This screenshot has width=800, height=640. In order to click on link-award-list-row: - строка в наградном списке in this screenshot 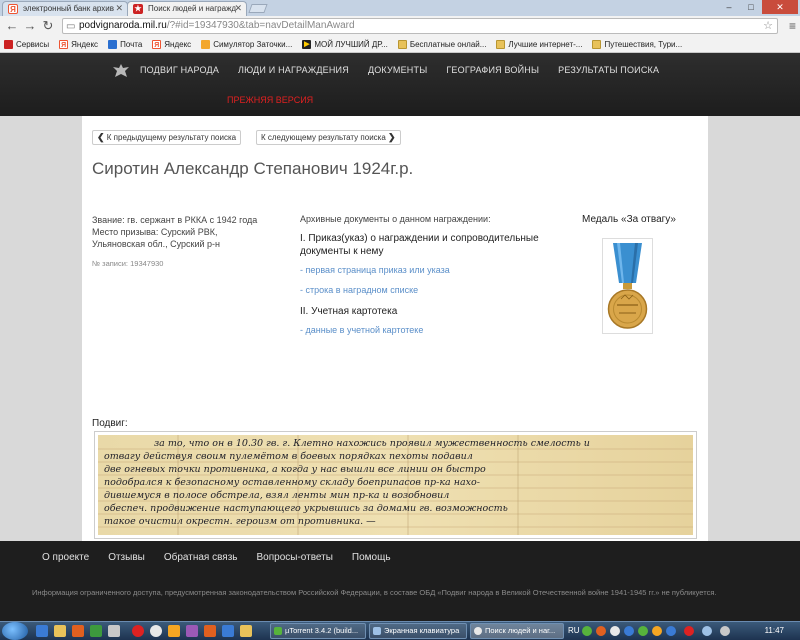, I will do `click(425, 290)`.